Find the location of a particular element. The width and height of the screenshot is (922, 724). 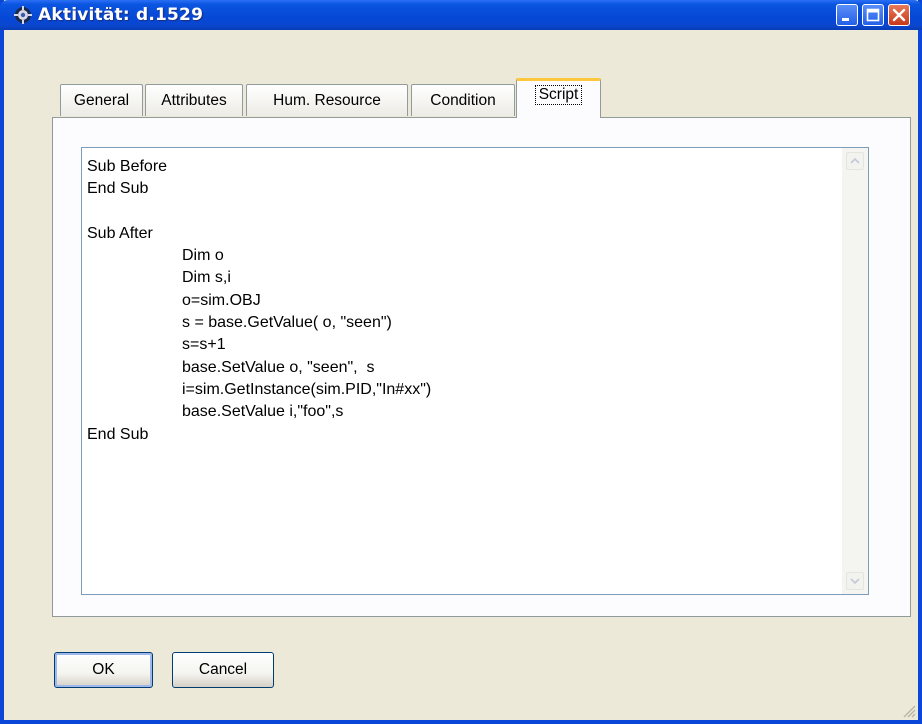

cancel-button: Cancel is located at coordinates (223, 670).